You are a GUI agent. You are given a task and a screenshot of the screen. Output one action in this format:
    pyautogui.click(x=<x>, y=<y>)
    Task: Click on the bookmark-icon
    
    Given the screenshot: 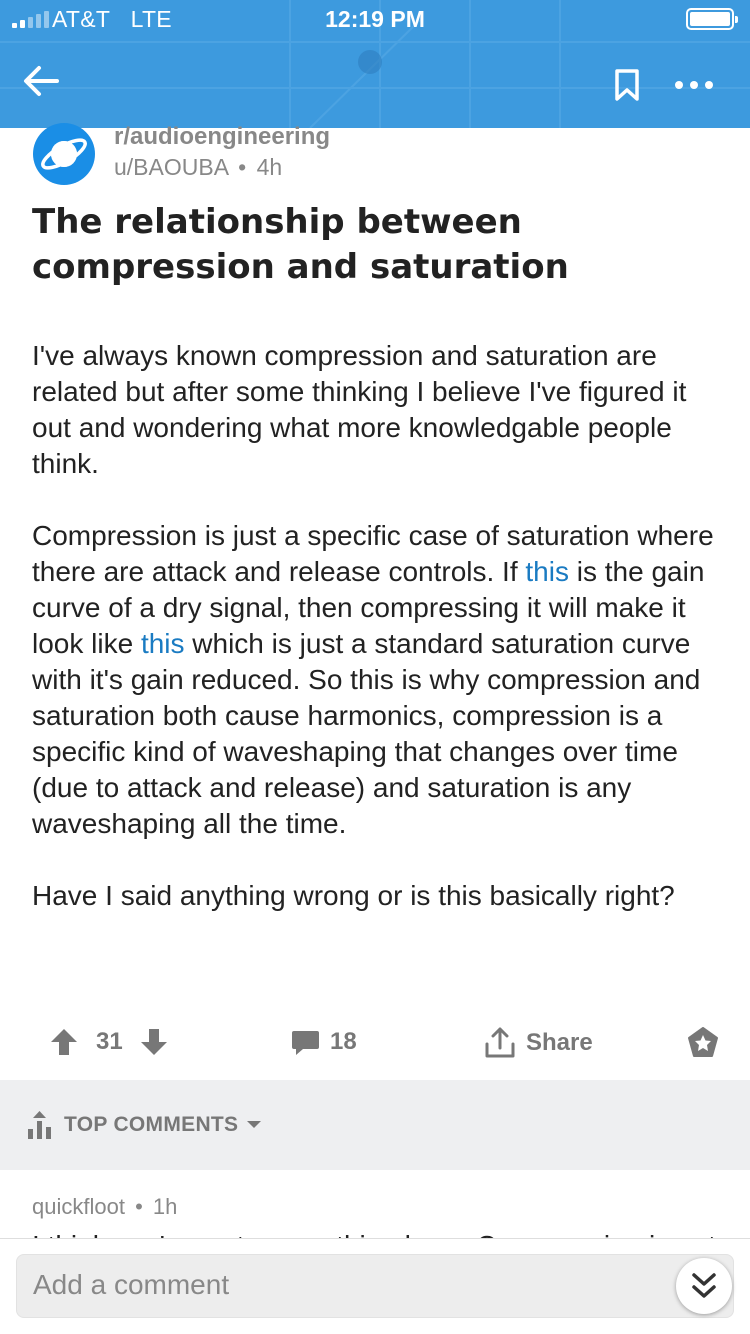 What is the action you would take?
    pyautogui.click(x=627, y=85)
    